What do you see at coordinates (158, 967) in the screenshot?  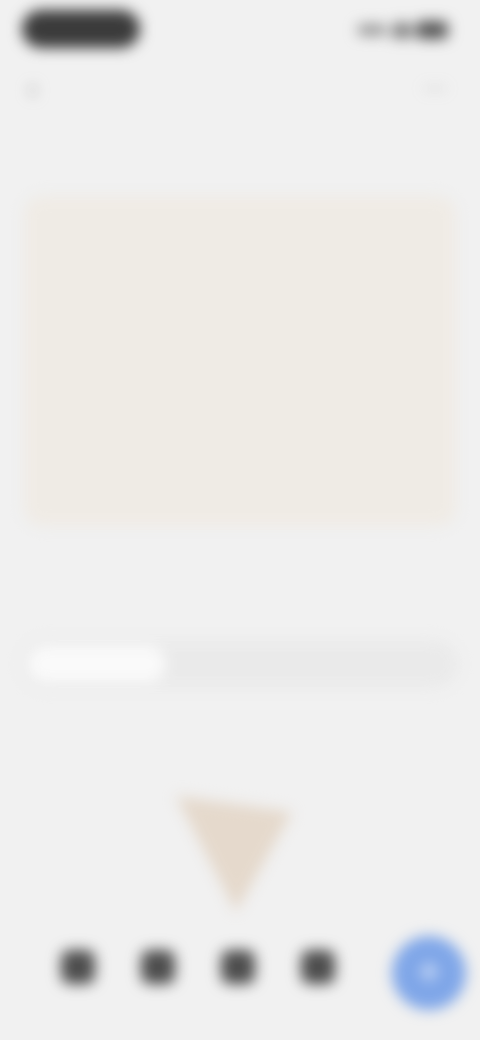 I see `list-icon` at bounding box center [158, 967].